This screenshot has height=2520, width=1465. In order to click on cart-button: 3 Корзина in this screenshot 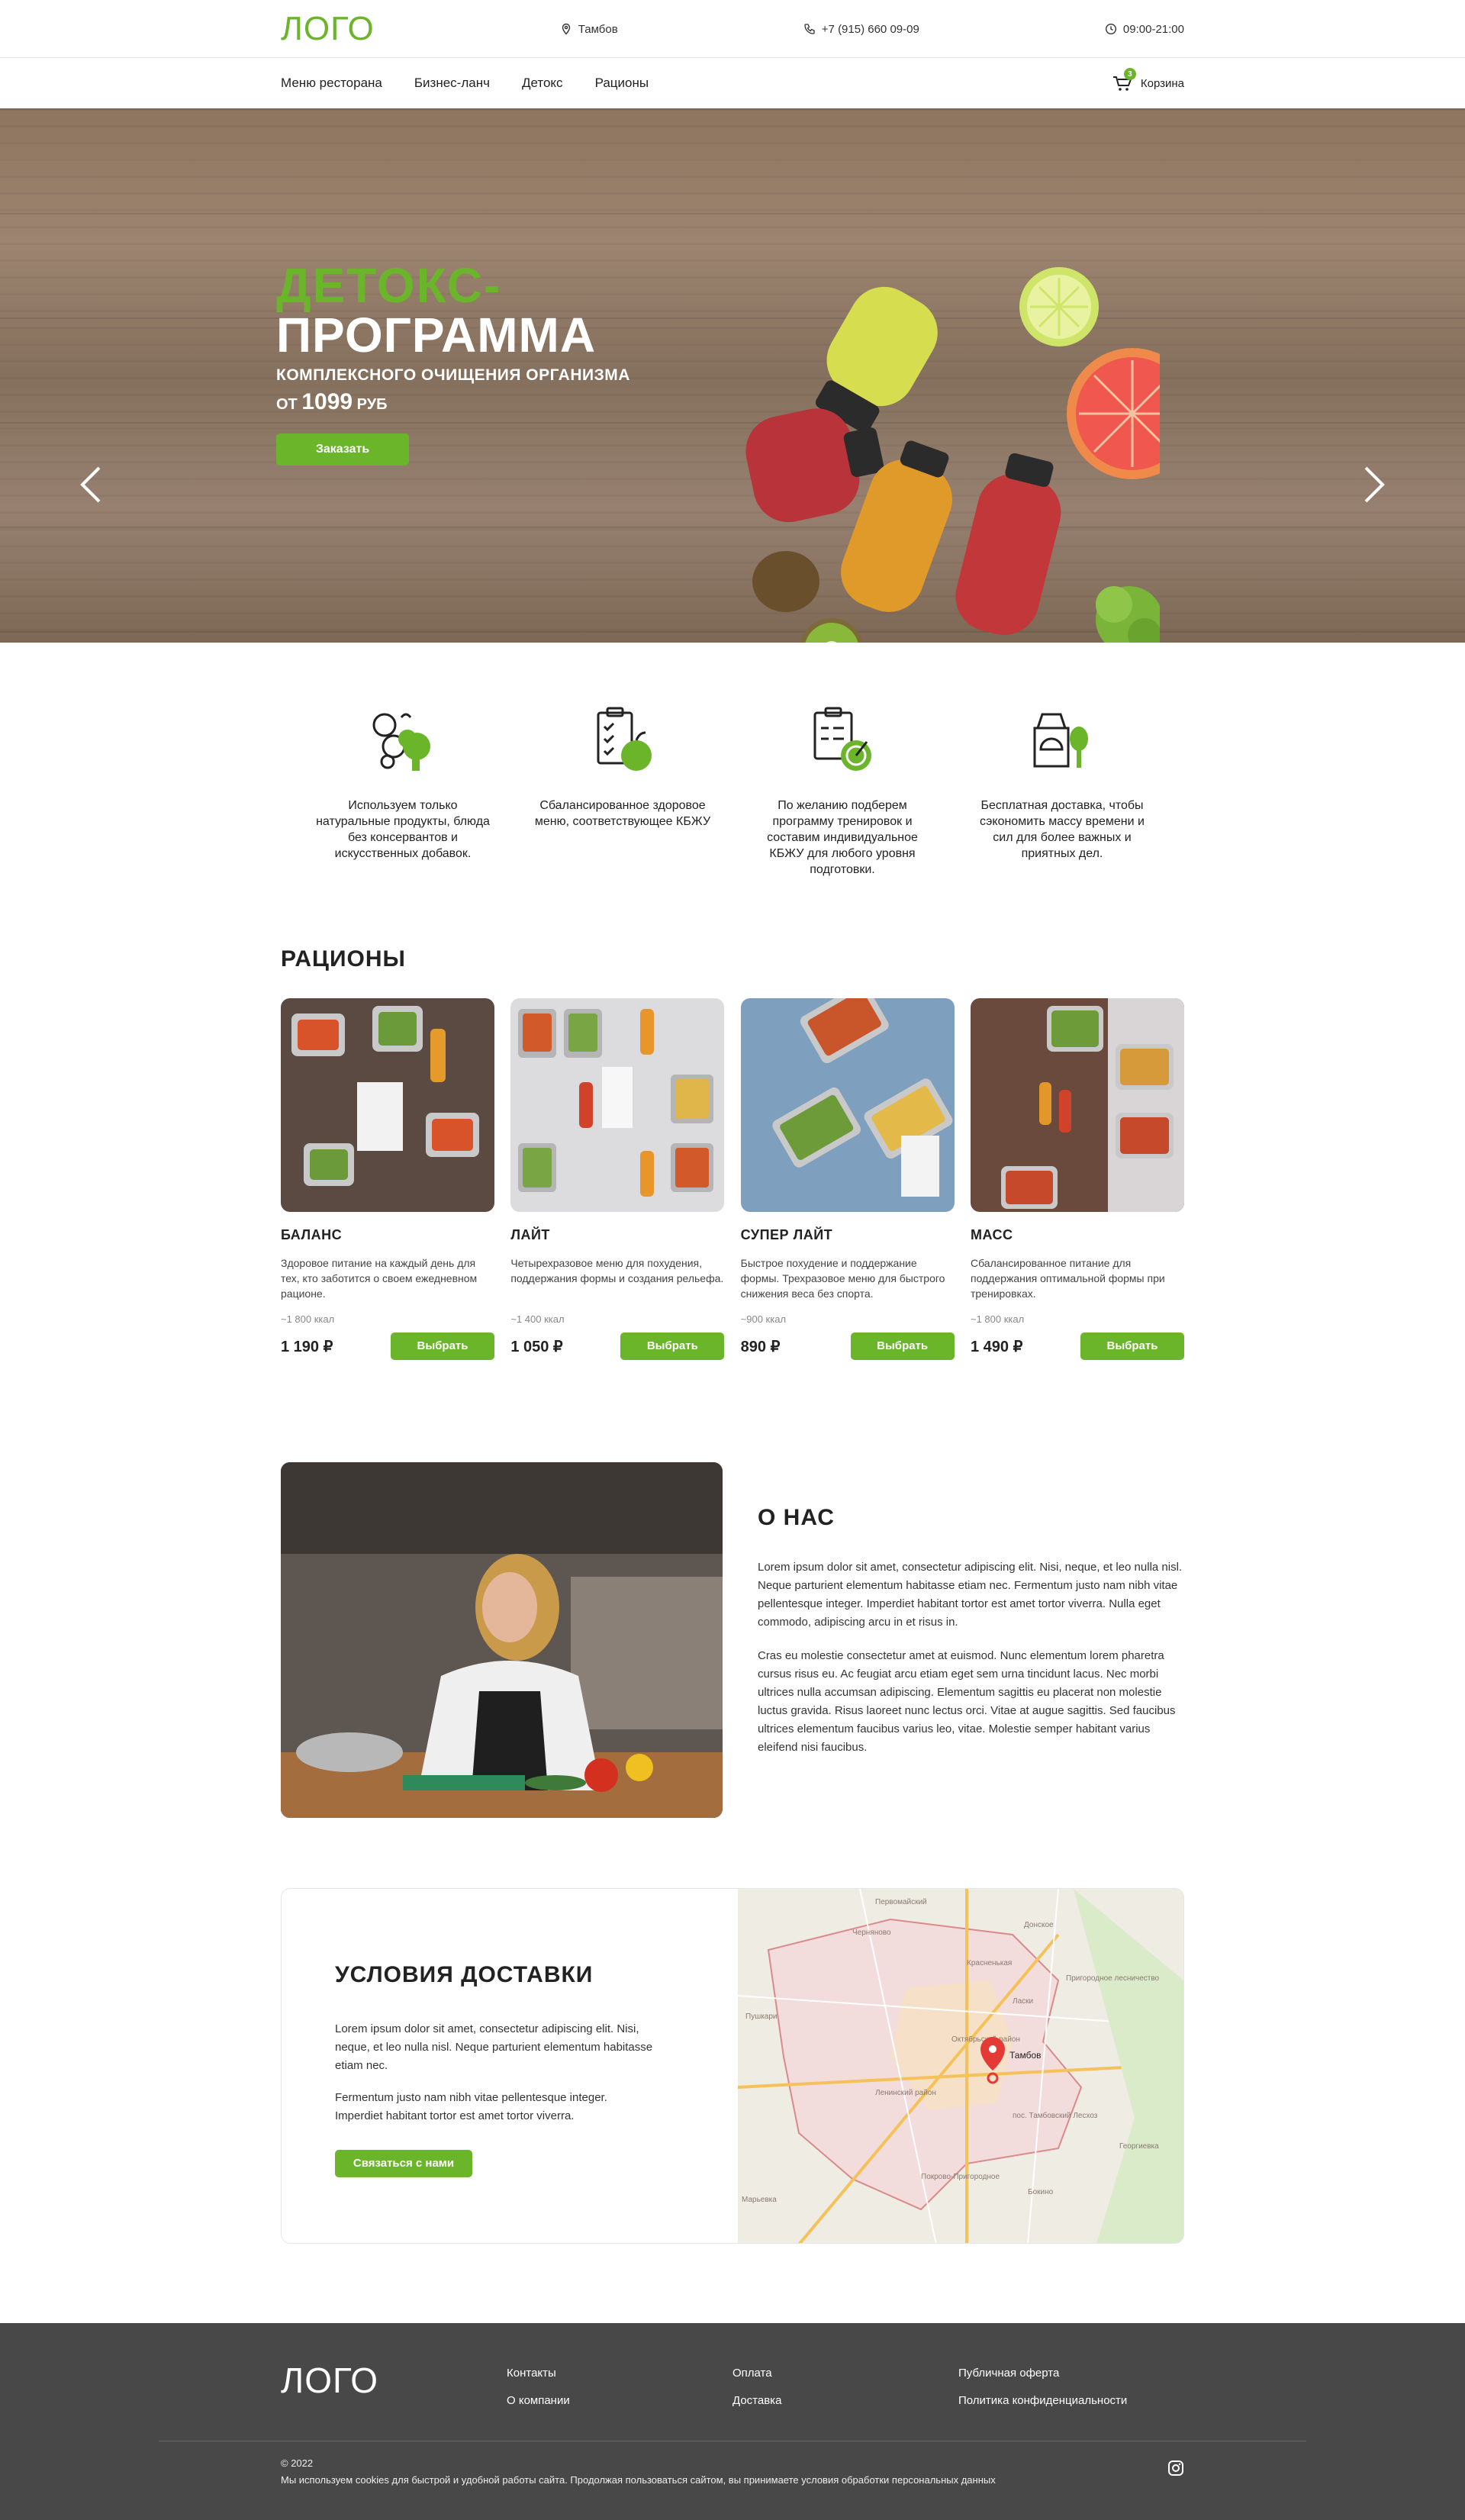, I will do `click(1148, 80)`.